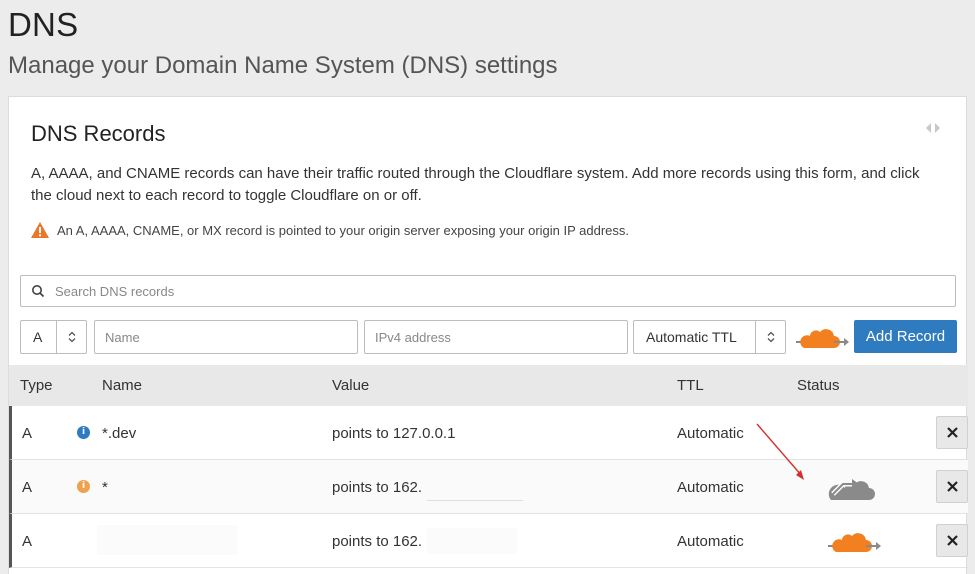 This screenshot has width=975, height=574. I want to click on column-header-status: Status, so click(818, 385).